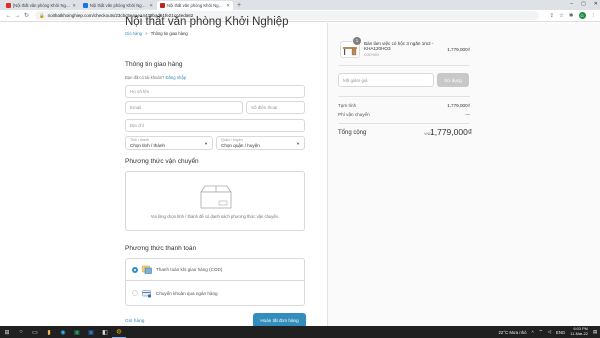 The width and height of the screenshot is (600, 338). I want to click on bank-transfer-radio, so click(135, 293).